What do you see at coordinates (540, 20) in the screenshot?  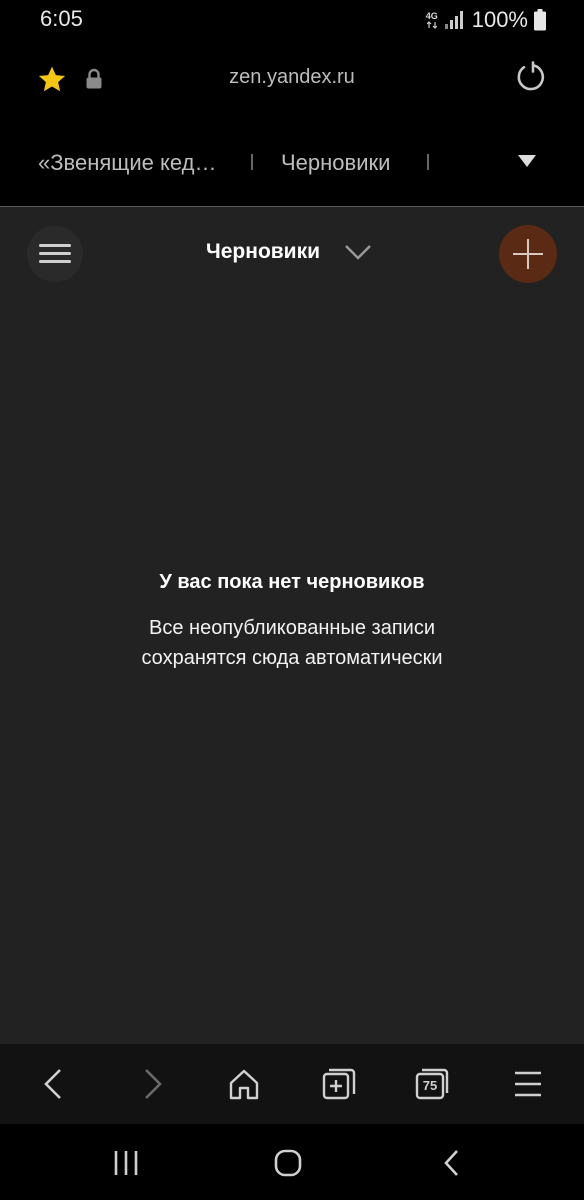 I see `battery-icon` at bounding box center [540, 20].